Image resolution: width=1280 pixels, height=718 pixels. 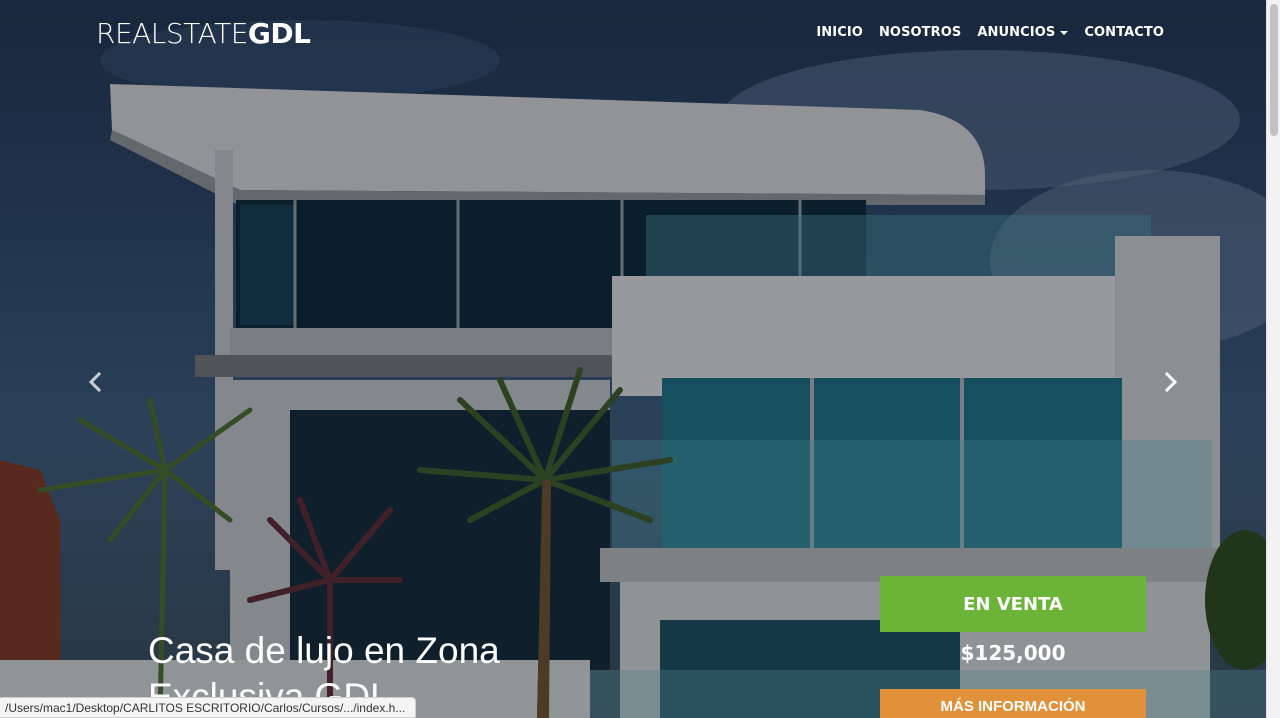 I want to click on carousel-prev-button, so click(x=96, y=382).